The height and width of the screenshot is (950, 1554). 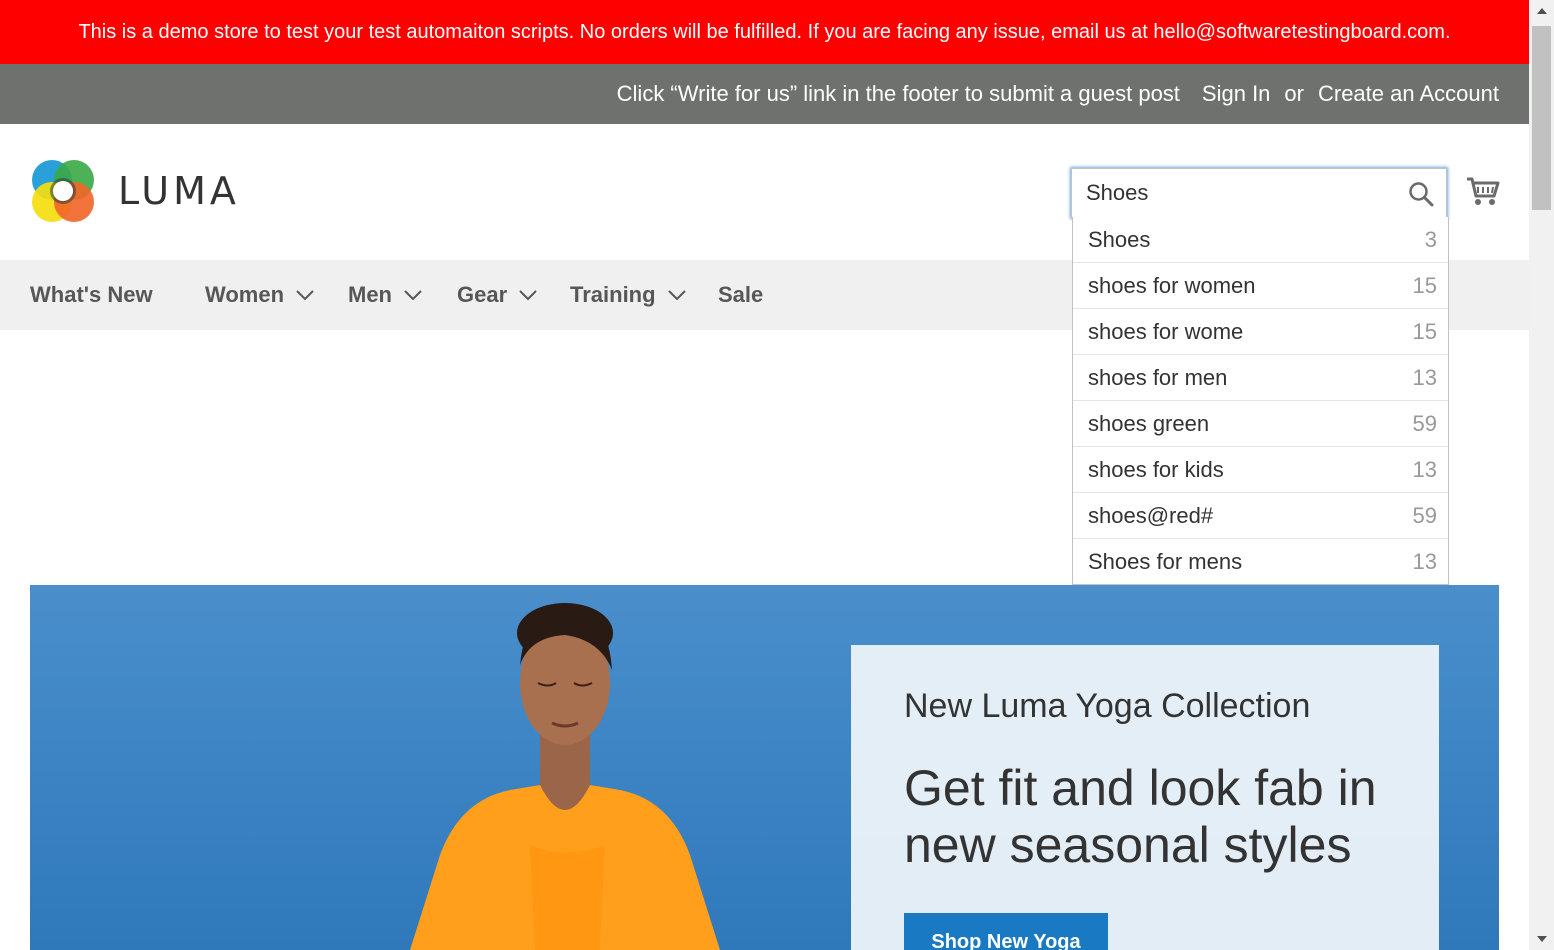 I want to click on nav-label: Training, so click(x=613, y=294).